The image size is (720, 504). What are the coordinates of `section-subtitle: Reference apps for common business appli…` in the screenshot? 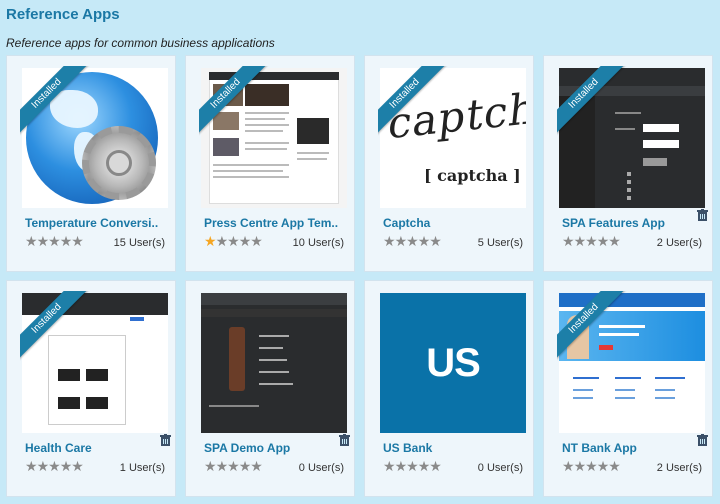 It's located at (140, 43).